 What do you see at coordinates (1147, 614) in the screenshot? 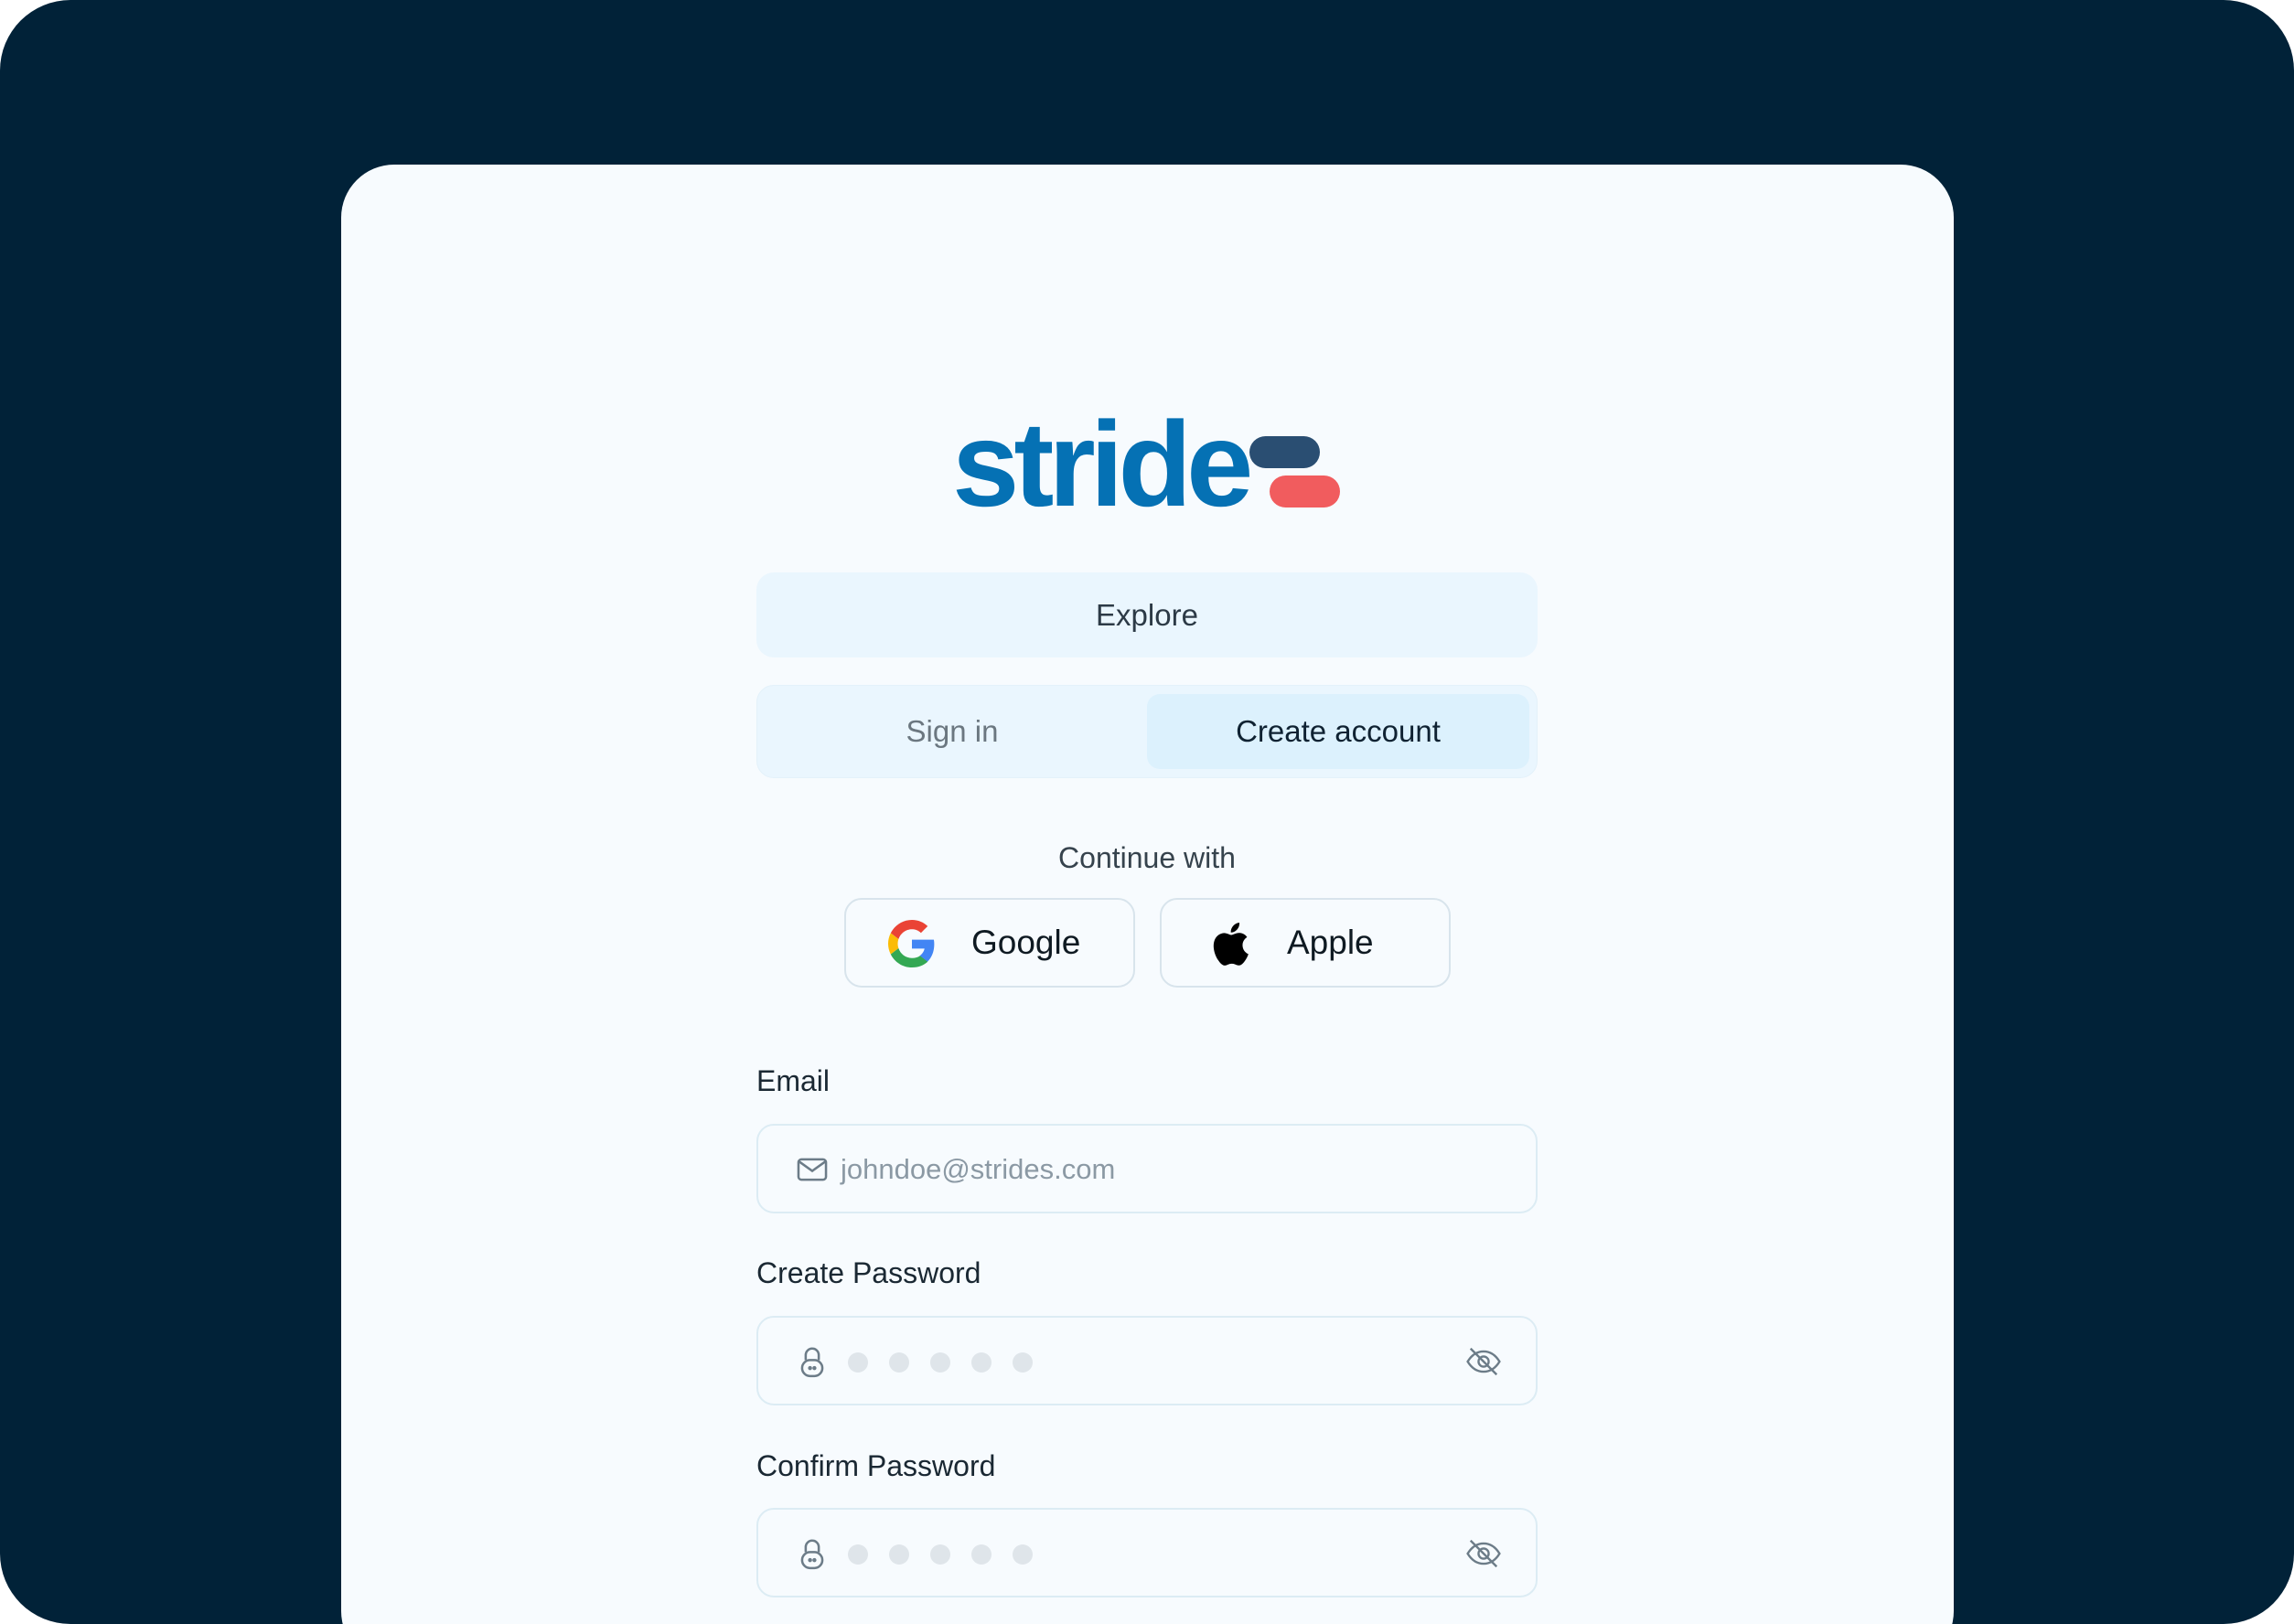
I see `explore-button: Explore` at bounding box center [1147, 614].